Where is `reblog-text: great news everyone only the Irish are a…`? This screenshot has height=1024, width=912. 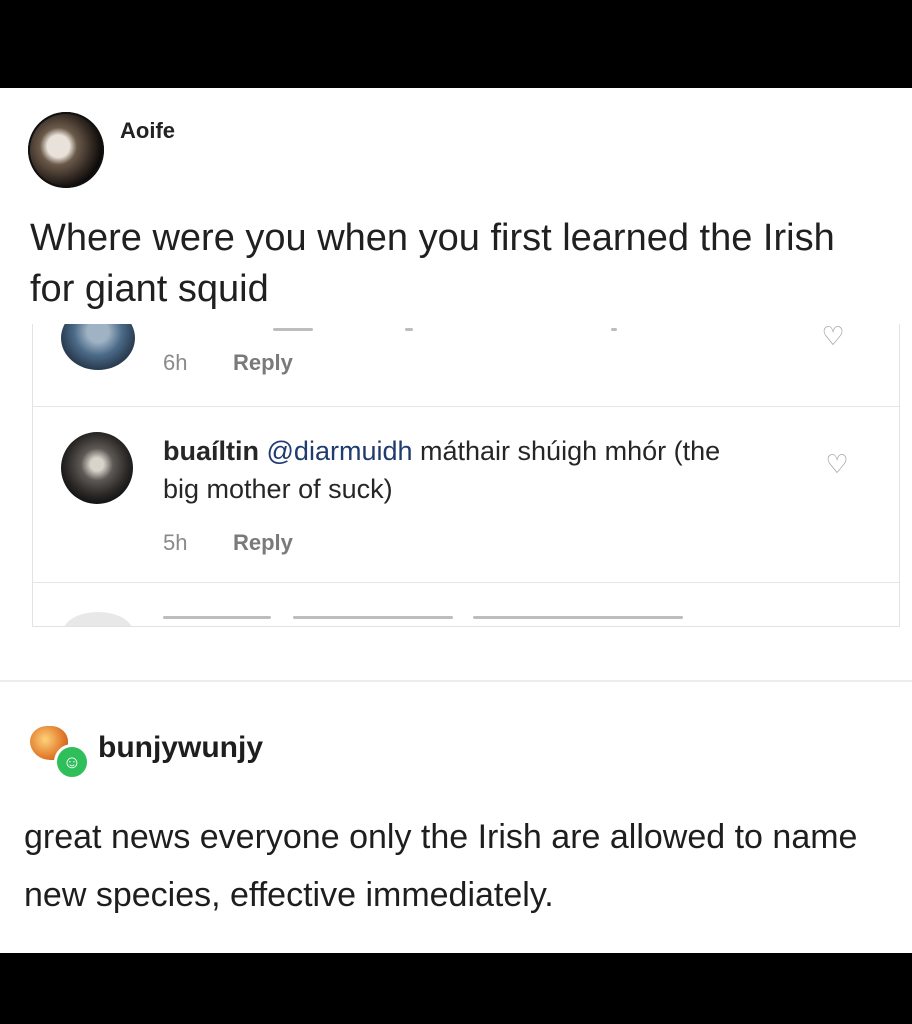
reblog-text: great news everyone only the Irish are a… is located at coordinates (441, 866).